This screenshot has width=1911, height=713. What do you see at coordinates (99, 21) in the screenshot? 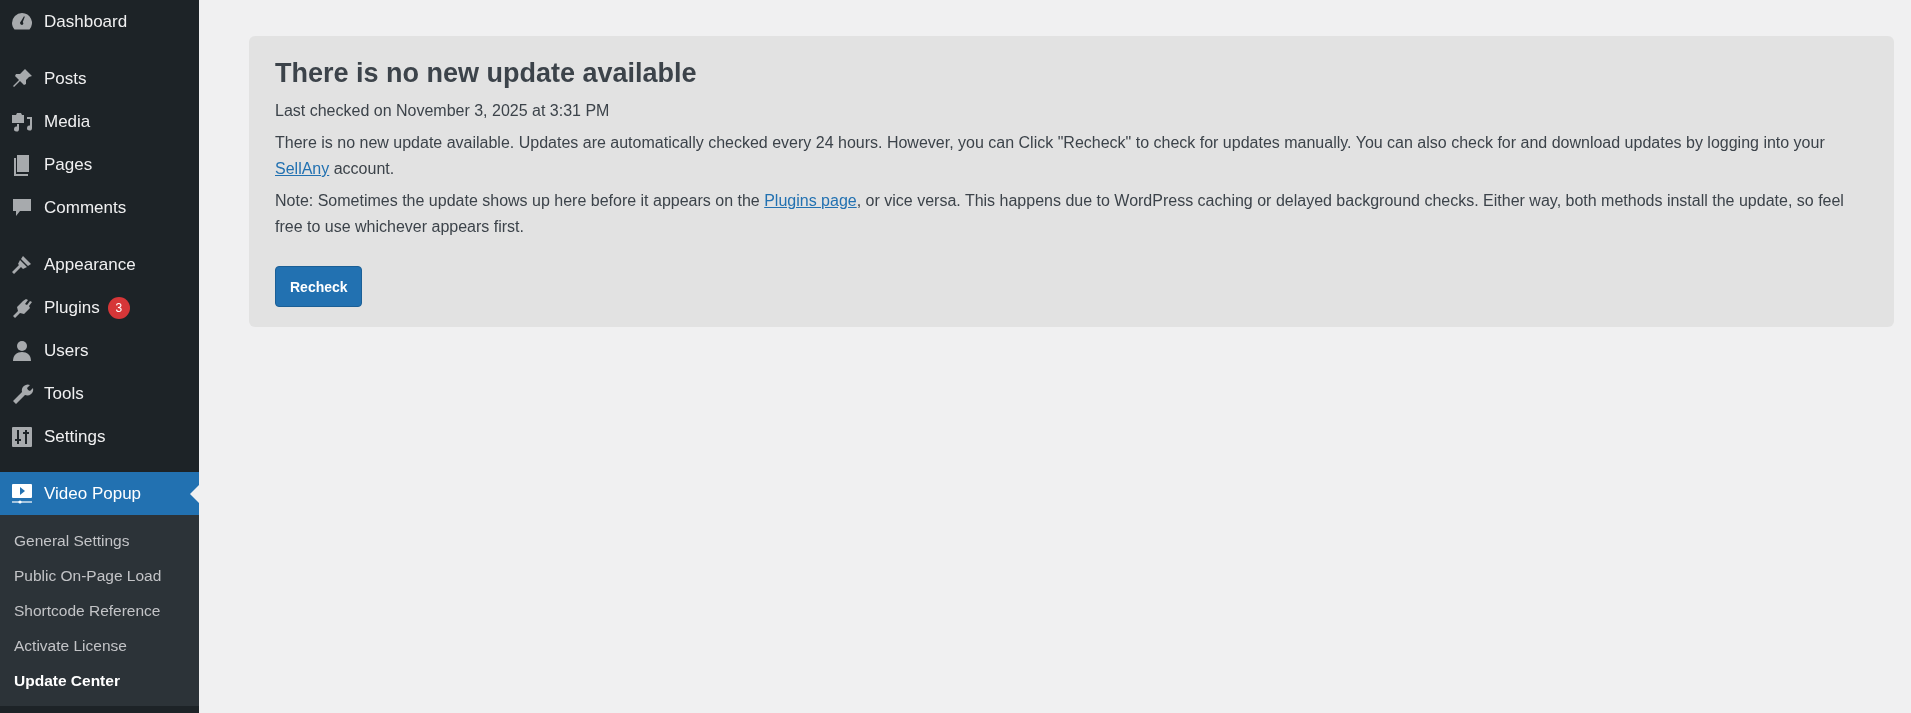
I see `menu-item: Dashboard` at bounding box center [99, 21].